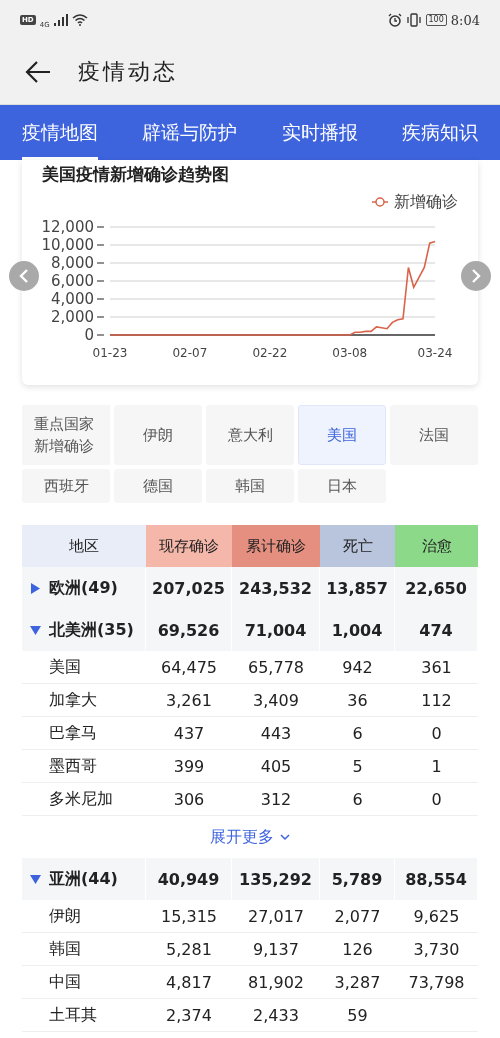 Image resolution: width=500 pixels, height=1038 pixels. I want to click on axis-label: 02-22, so click(270, 353).